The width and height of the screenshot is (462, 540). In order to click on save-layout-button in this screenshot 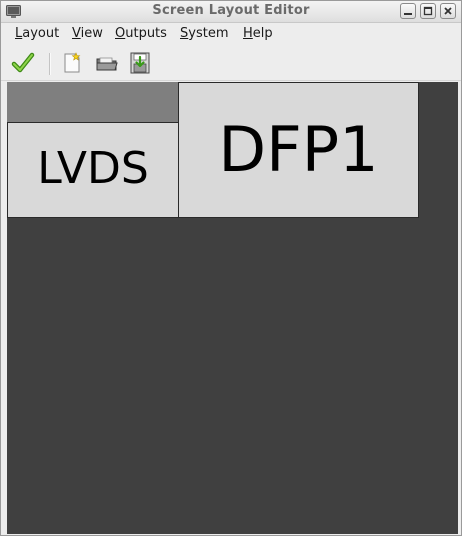, I will do `click(140, 63)`.